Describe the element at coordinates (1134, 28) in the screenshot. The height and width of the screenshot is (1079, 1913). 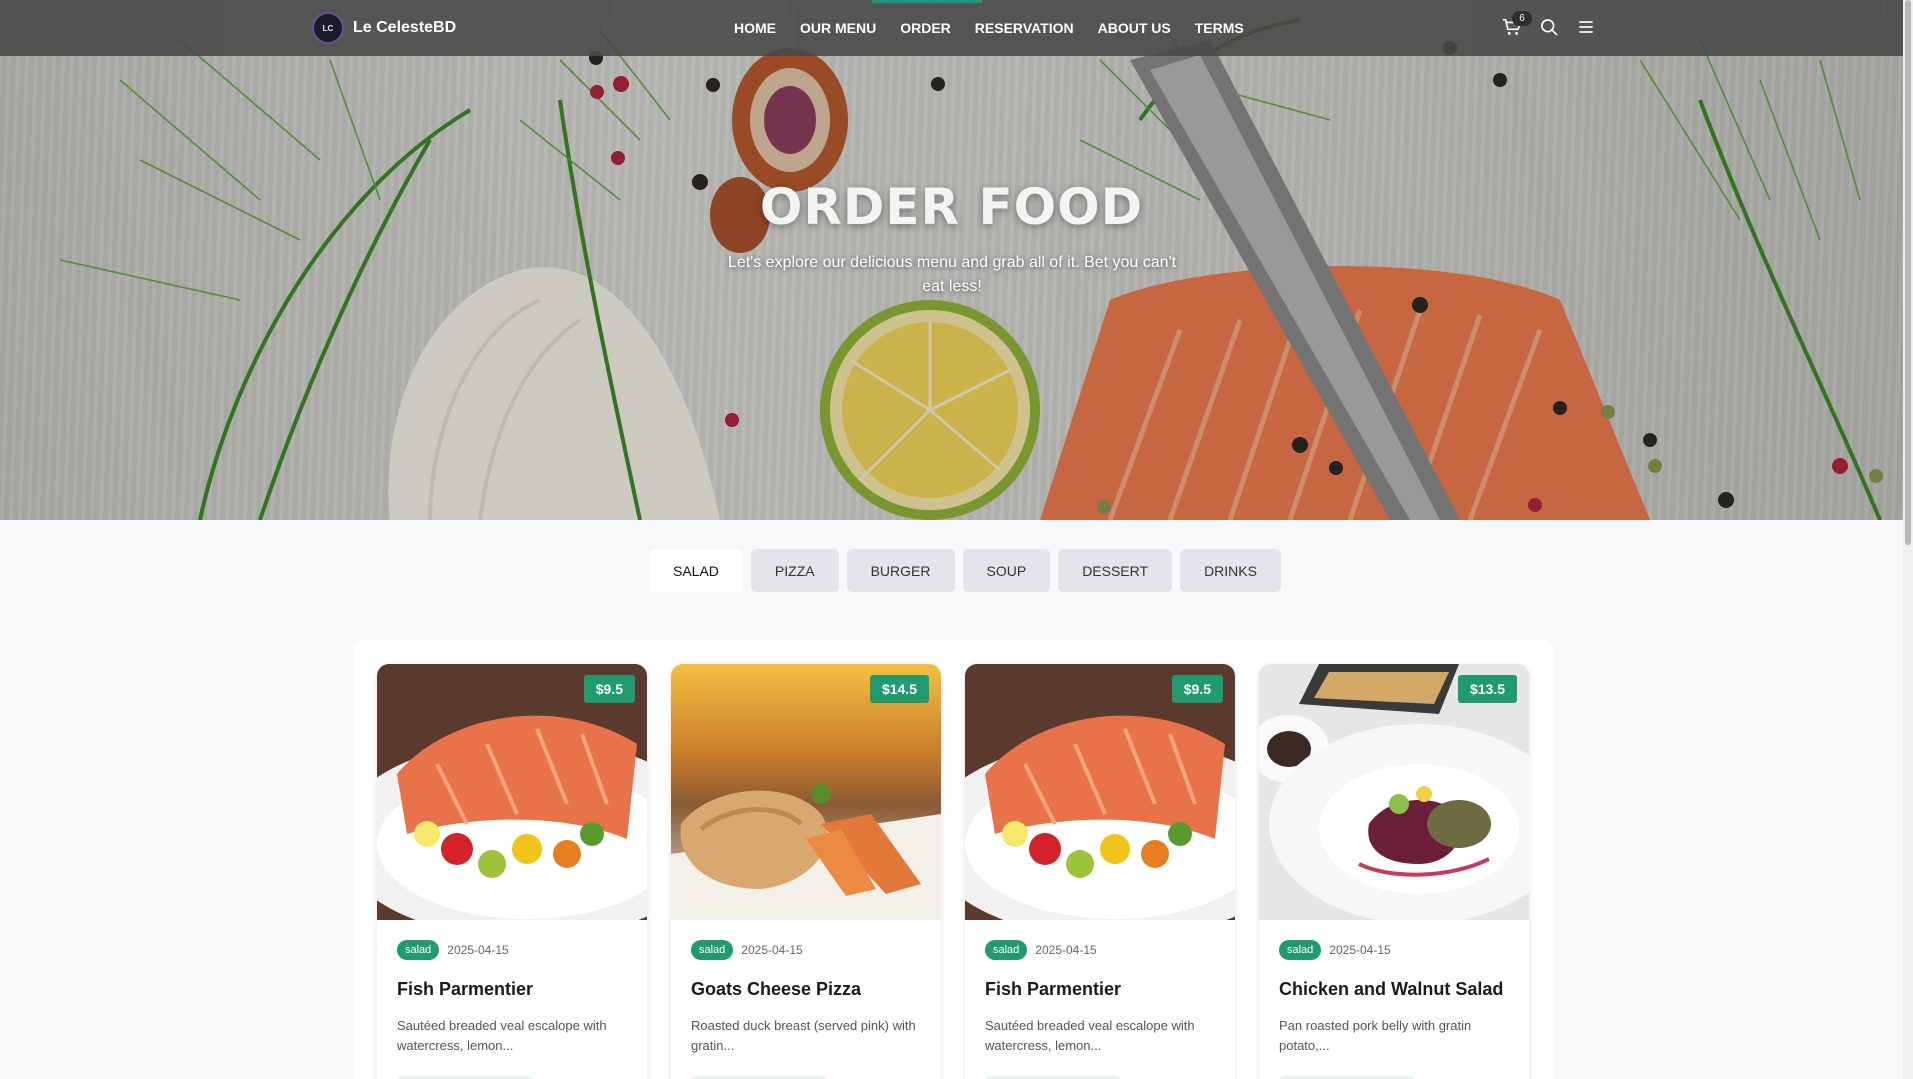
I see `nav-link-about-us: ABOUT US` at that location.